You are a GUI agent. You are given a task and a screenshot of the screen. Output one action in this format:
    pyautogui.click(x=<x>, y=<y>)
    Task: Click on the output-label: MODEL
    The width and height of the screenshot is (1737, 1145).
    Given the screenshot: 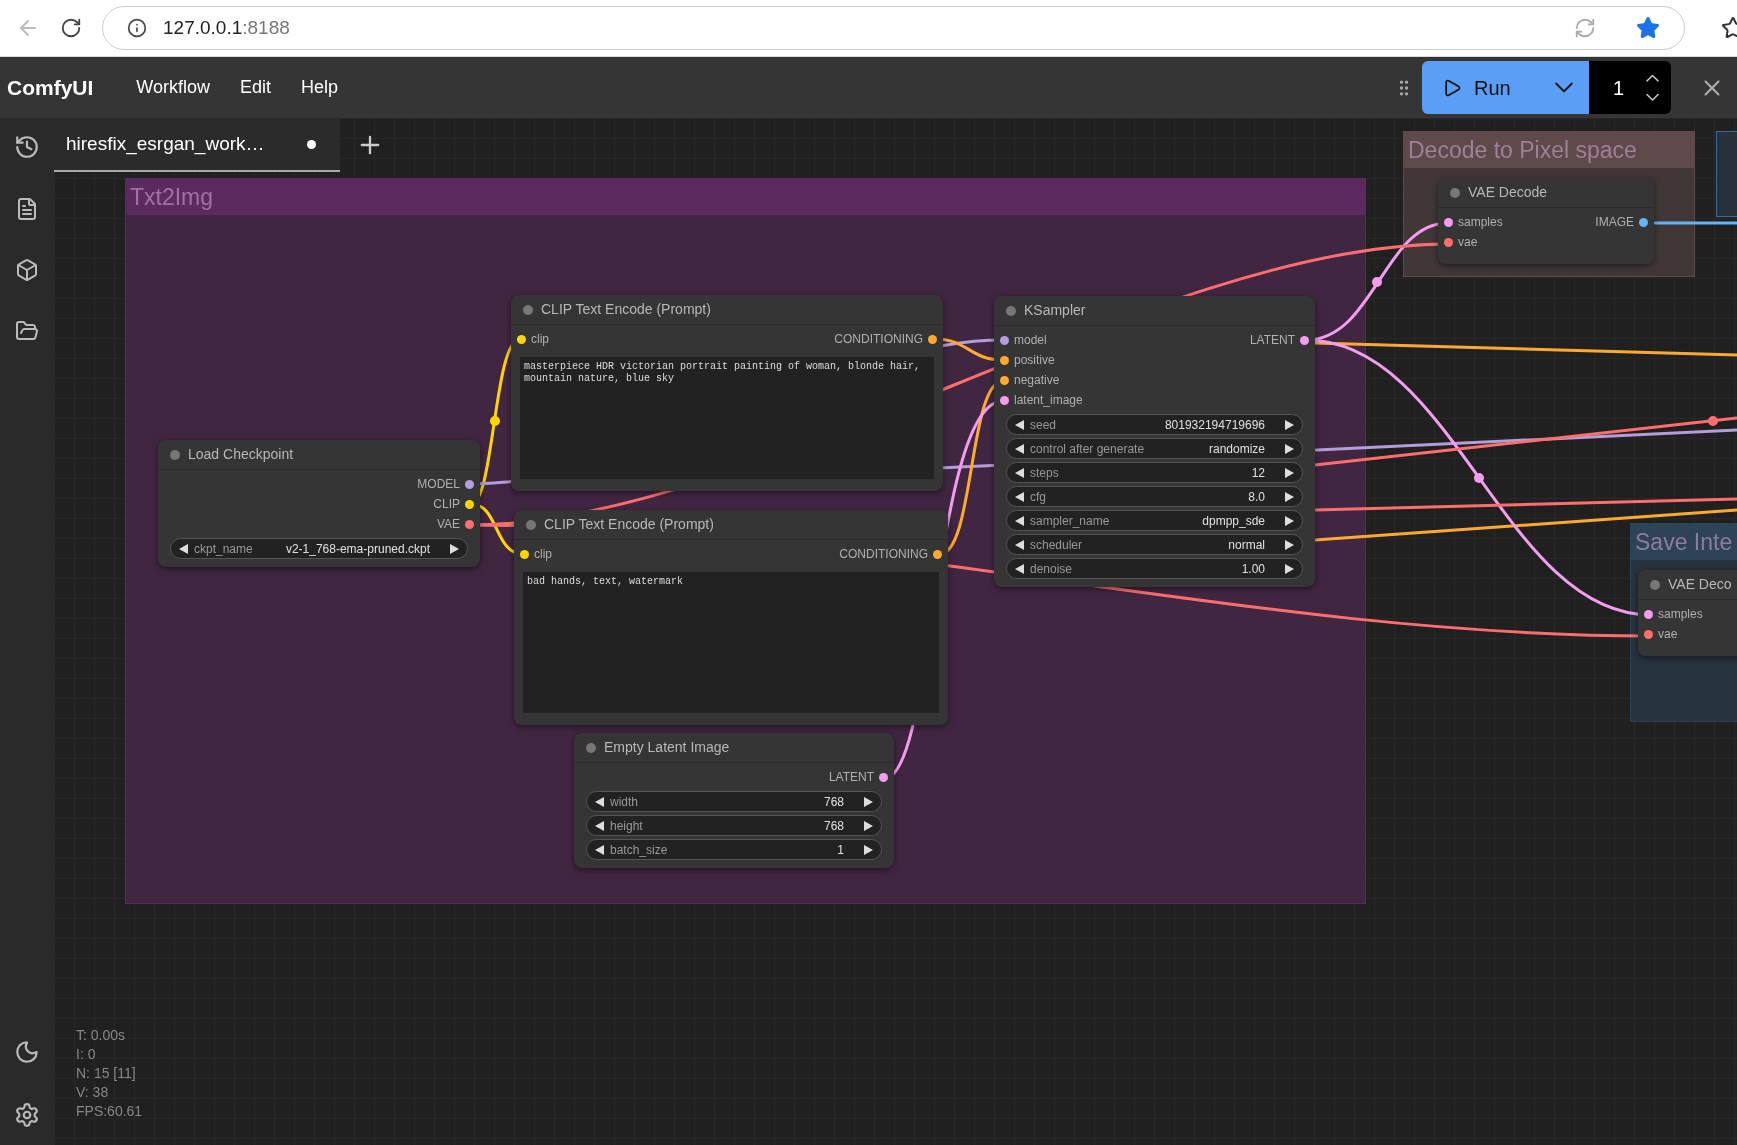 What is the action you would take?
    pyautogui.click(x=438, y=484)
    